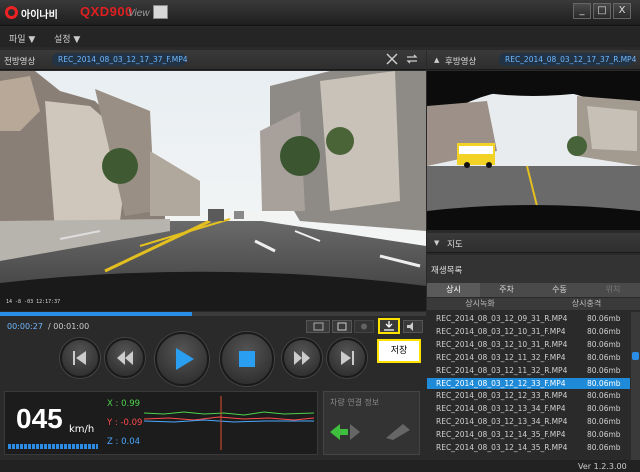  I want to click on menu-file: 파일 ▼, so click(22, 38).